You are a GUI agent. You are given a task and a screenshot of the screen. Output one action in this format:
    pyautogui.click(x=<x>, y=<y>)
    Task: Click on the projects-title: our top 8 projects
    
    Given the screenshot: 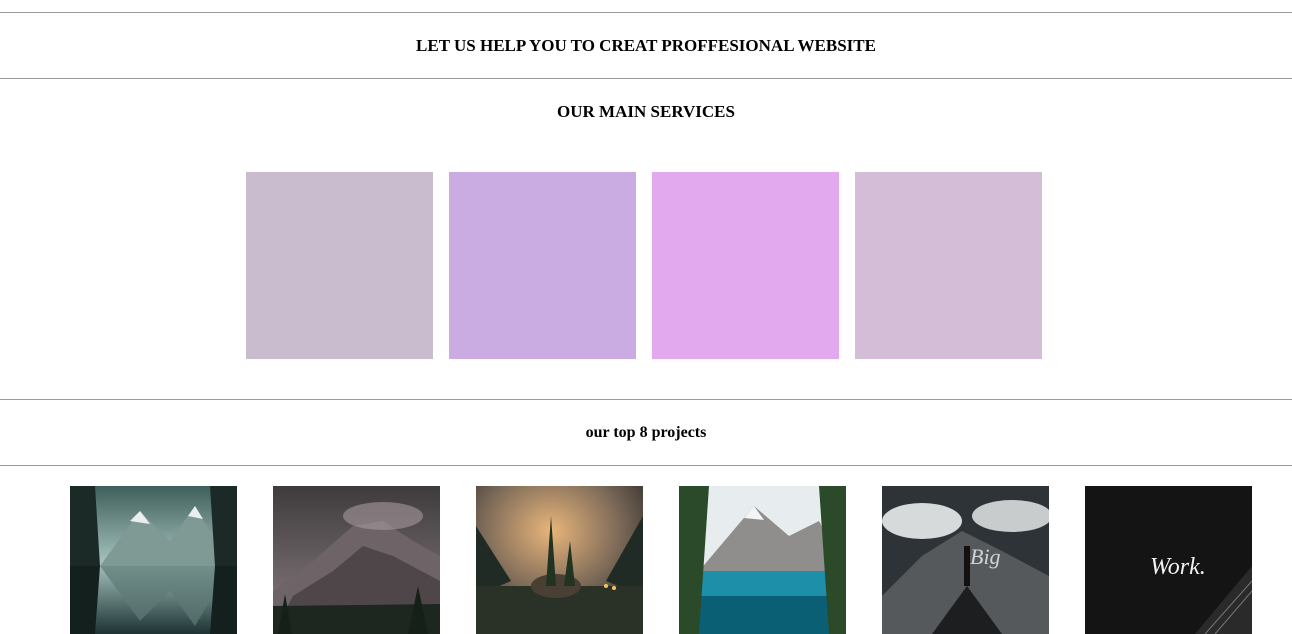 What is the action you would take?
    pyautogui.click(x=646, y=432)
    